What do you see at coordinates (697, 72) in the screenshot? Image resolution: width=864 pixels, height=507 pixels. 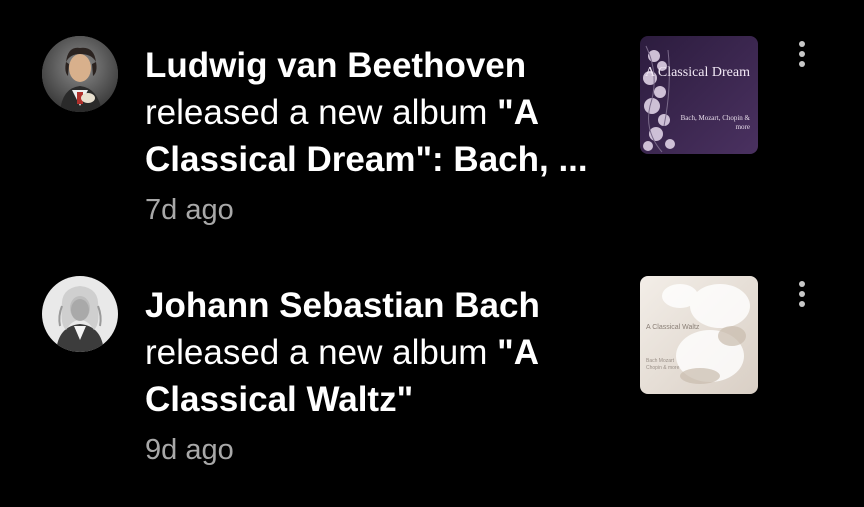 I see `thumbnail-title: A Classical Dream` at bounding box center [697, 72].